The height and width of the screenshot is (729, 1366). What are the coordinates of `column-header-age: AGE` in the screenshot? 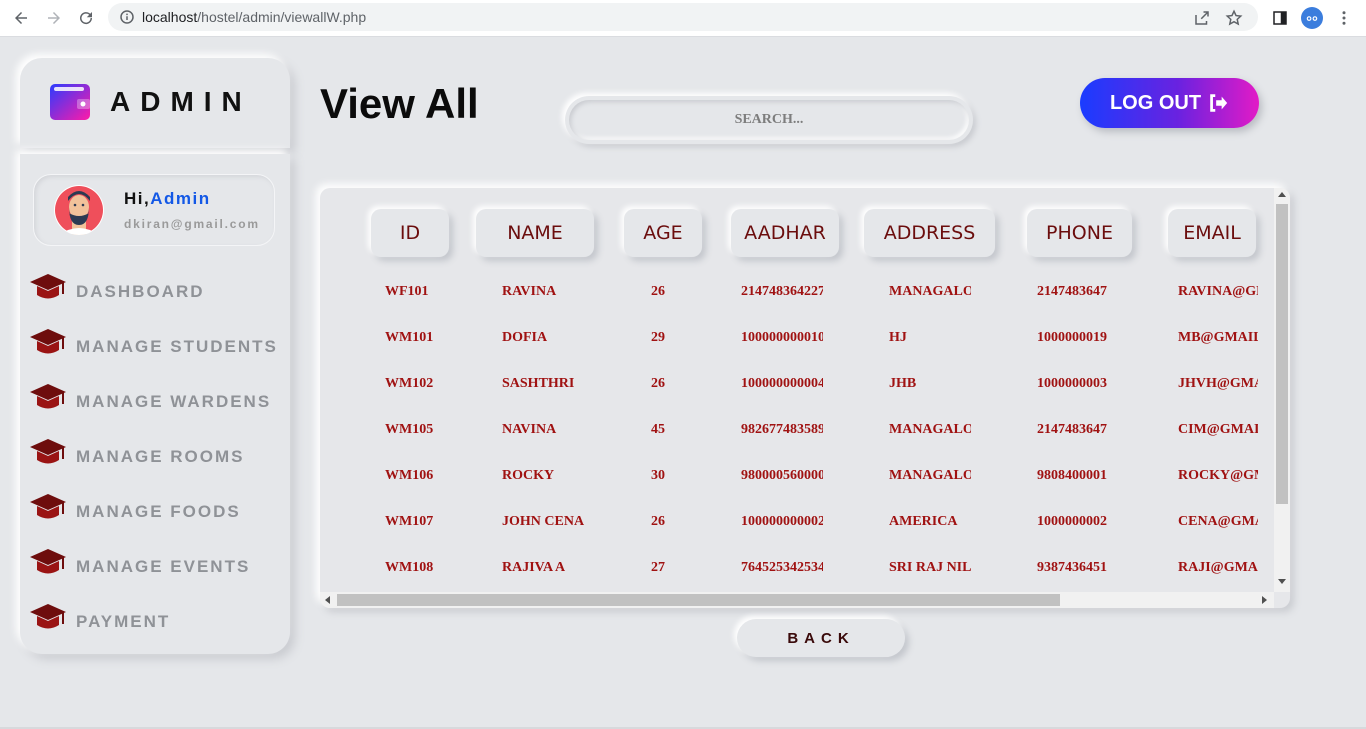 It's located at (663, 233).